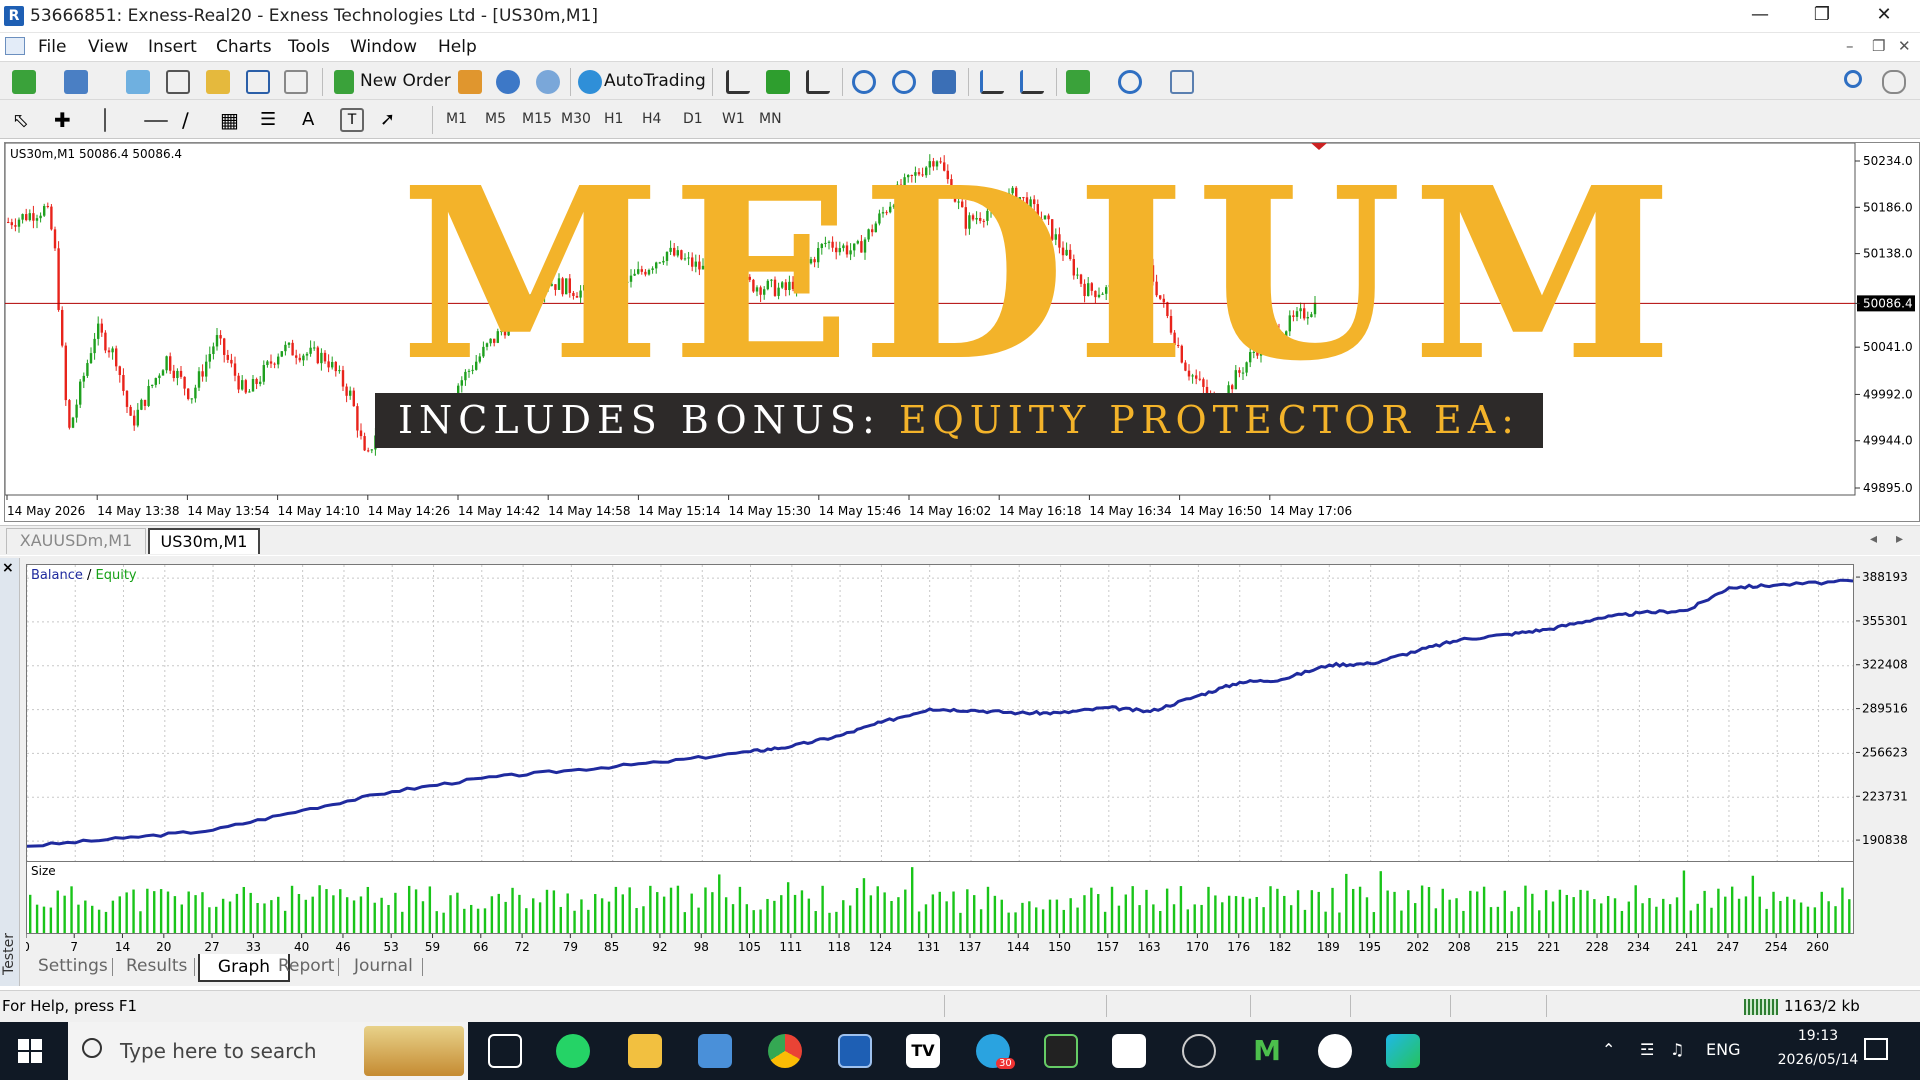  What do you see at coordinates (156, 966) in the screenshot?
I see `tester-tab-results: Results` at bounding box center [156, 966].